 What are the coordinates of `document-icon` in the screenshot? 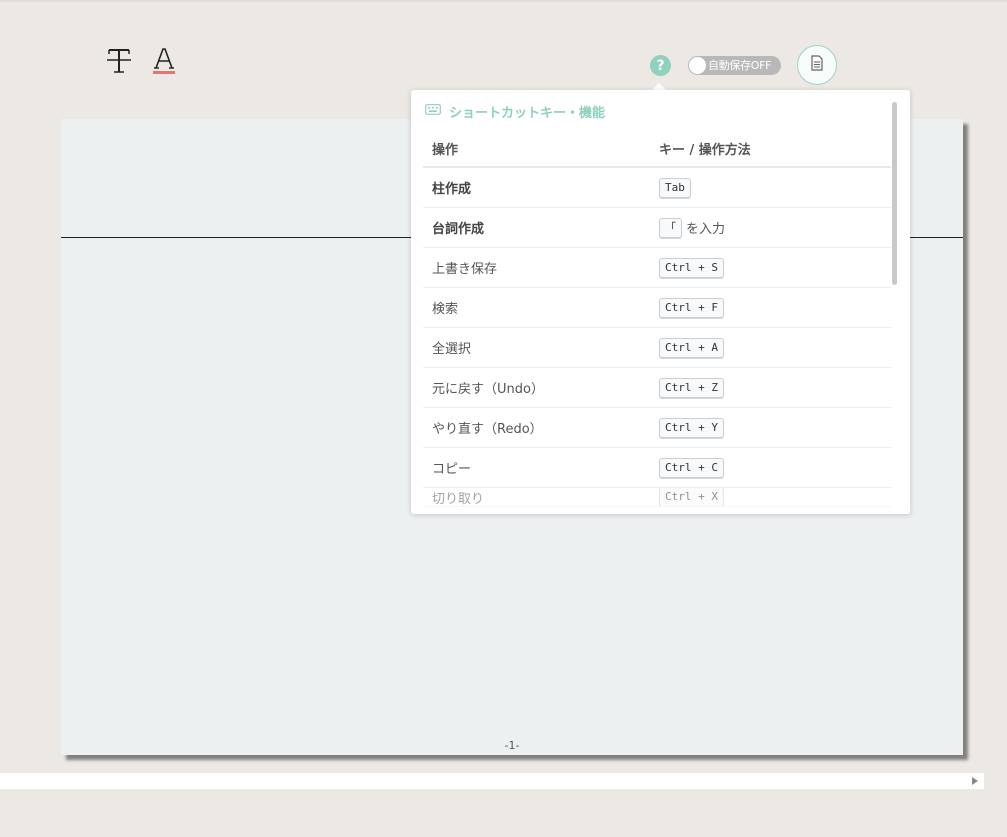 It's located at (817, 65).